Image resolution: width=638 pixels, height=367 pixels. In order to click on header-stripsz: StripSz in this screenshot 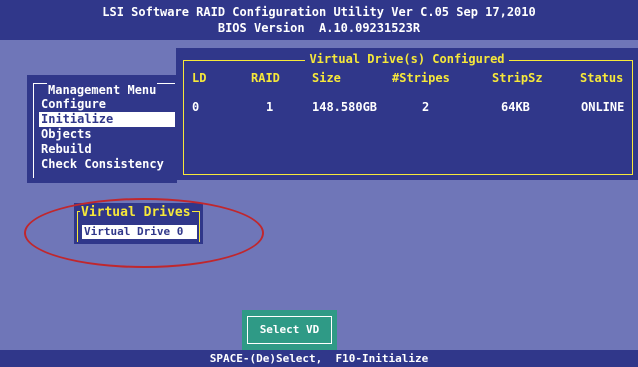, I will do `click(517, 78)`.